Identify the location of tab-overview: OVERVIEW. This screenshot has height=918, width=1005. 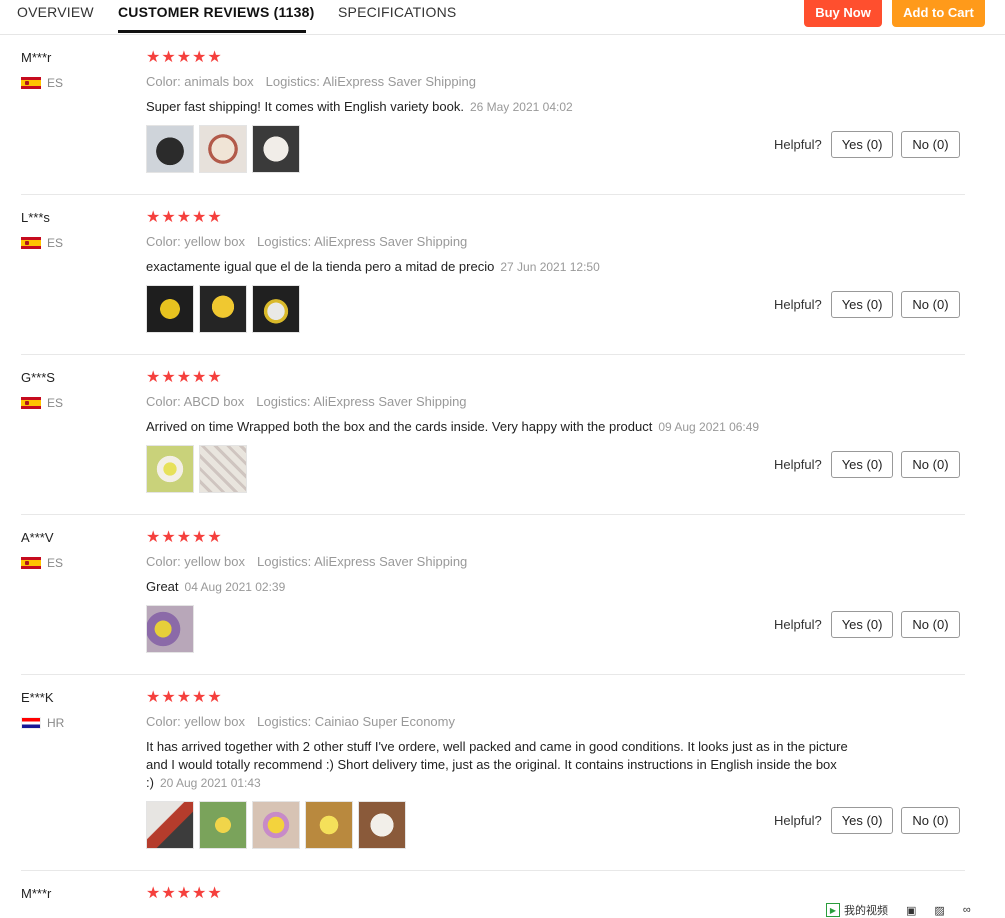
(55, 12).